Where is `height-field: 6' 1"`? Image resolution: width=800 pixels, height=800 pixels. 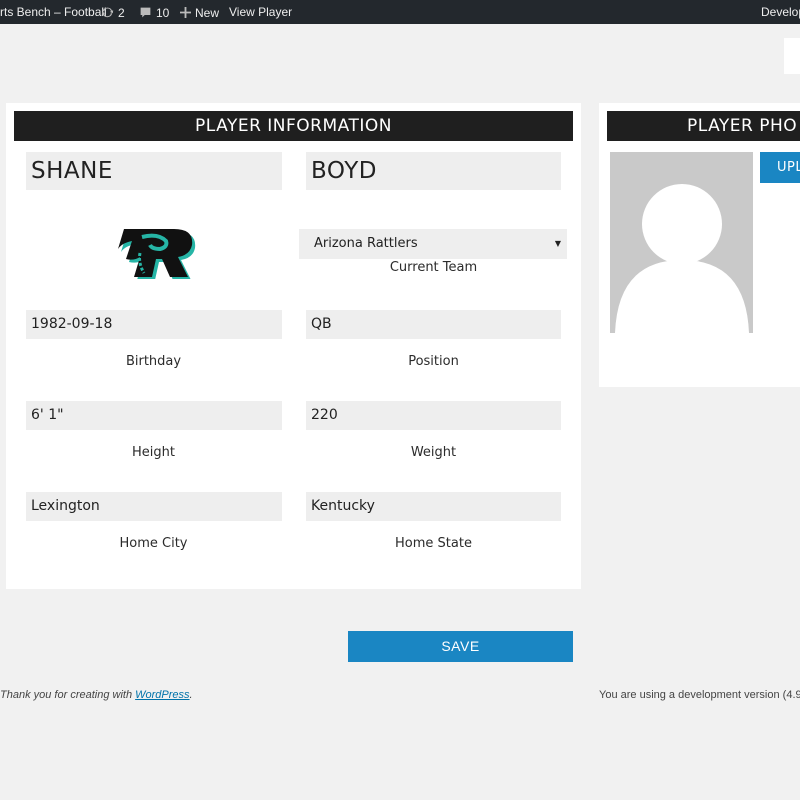
height-field: 6' 1" is located at coordinates (154, 415).